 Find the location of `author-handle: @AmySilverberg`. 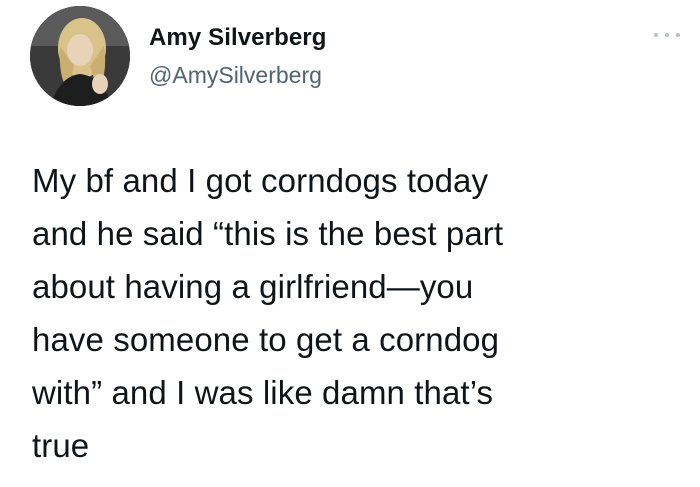

author-handle: @AmySilverberg is located at coordinates (235, 75).